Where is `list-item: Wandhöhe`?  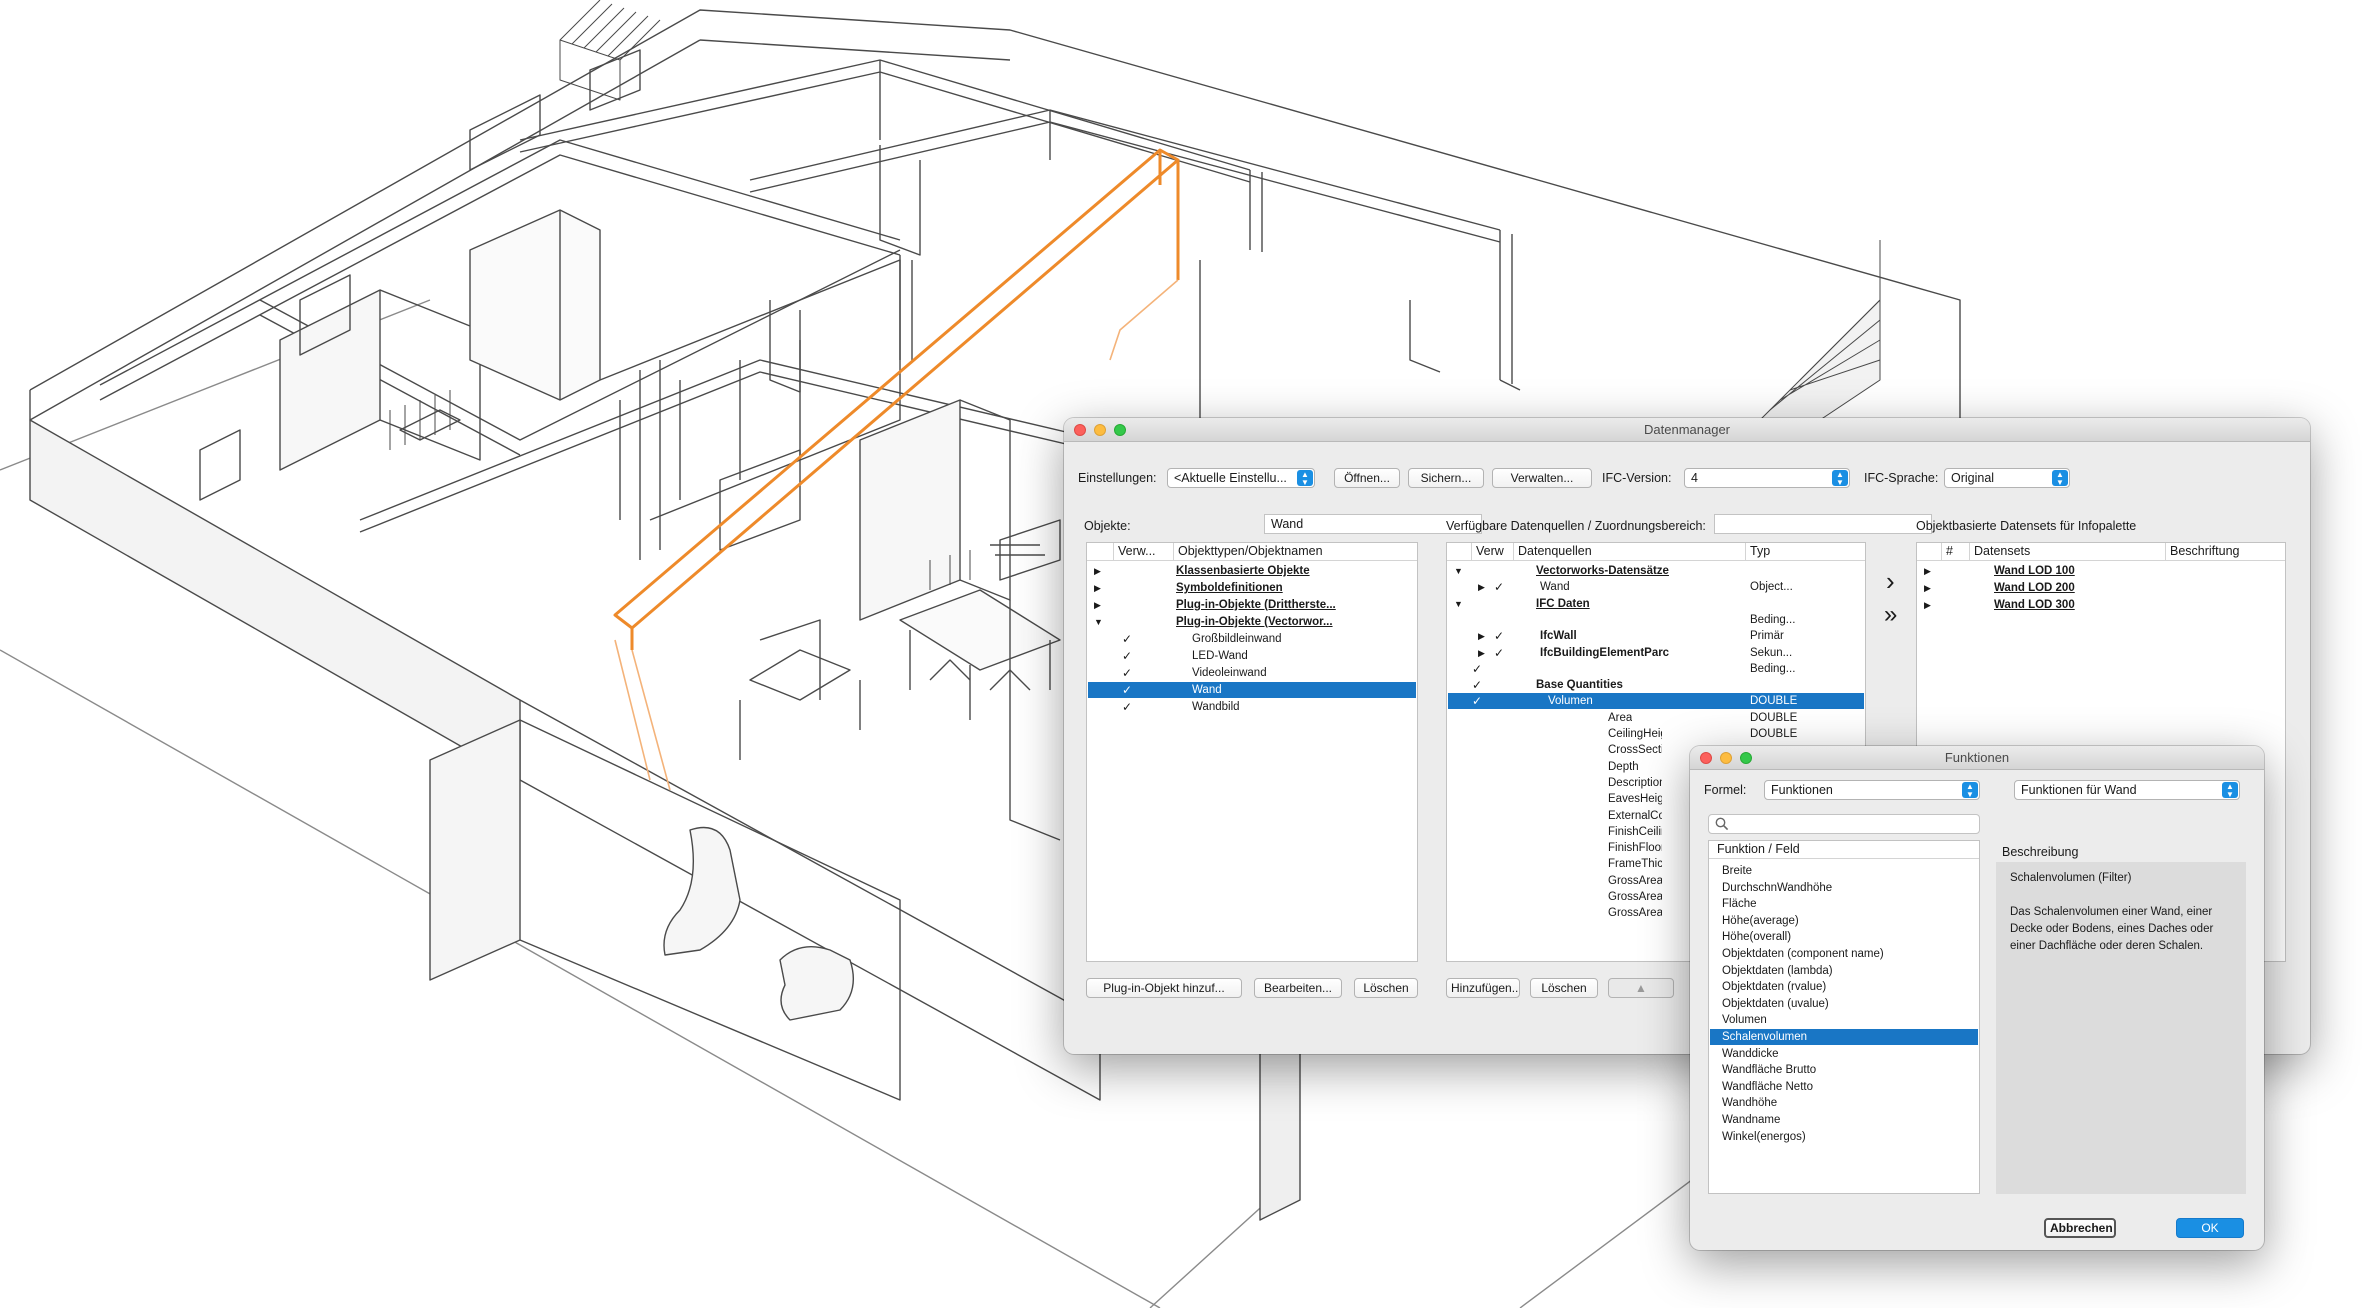 list-item: Wandhöhe is located at coordinates (1844, 1103).